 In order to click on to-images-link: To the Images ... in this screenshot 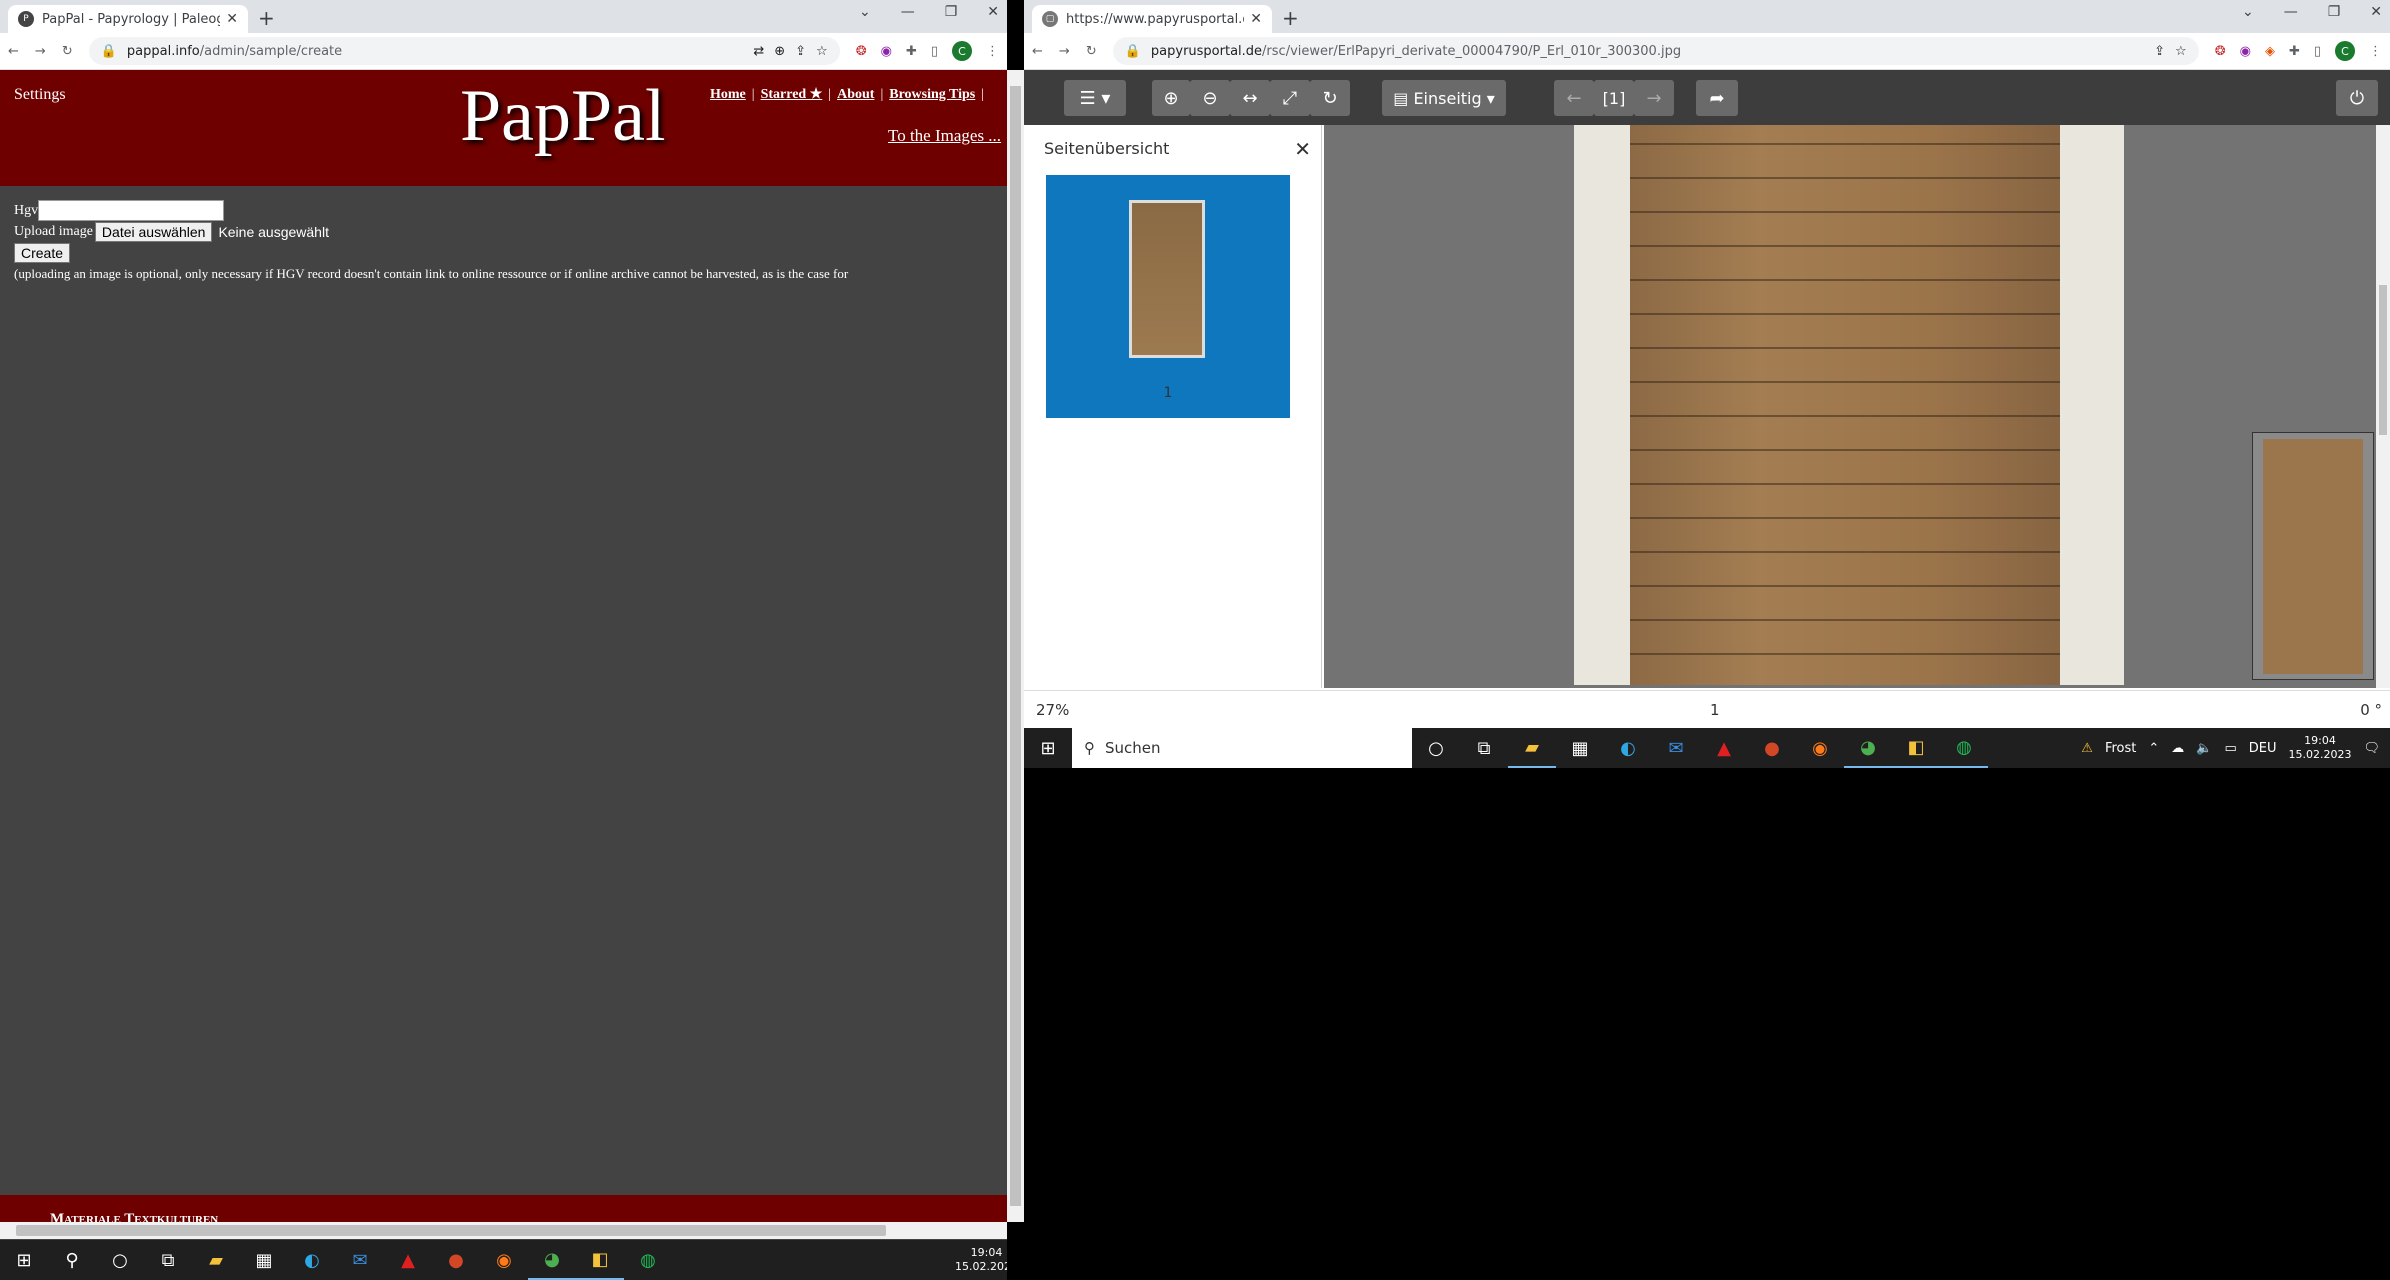, I will do `click(944, 136)`.